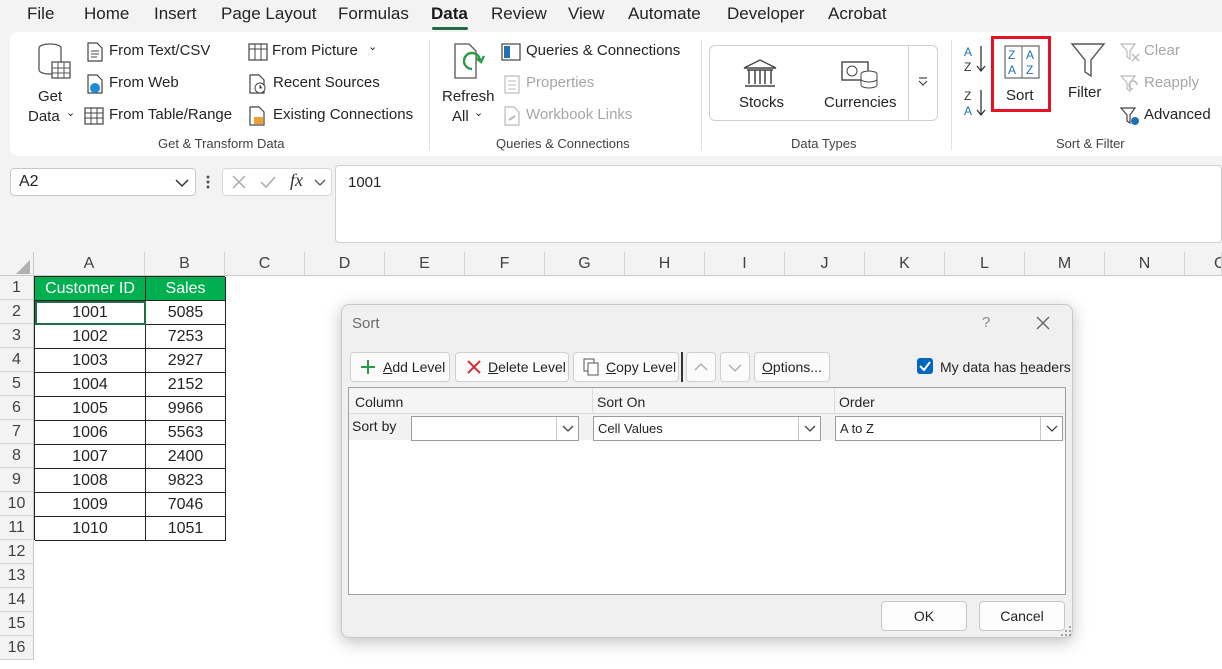  I want to click on table-cell: 1006, so click(90, 433).